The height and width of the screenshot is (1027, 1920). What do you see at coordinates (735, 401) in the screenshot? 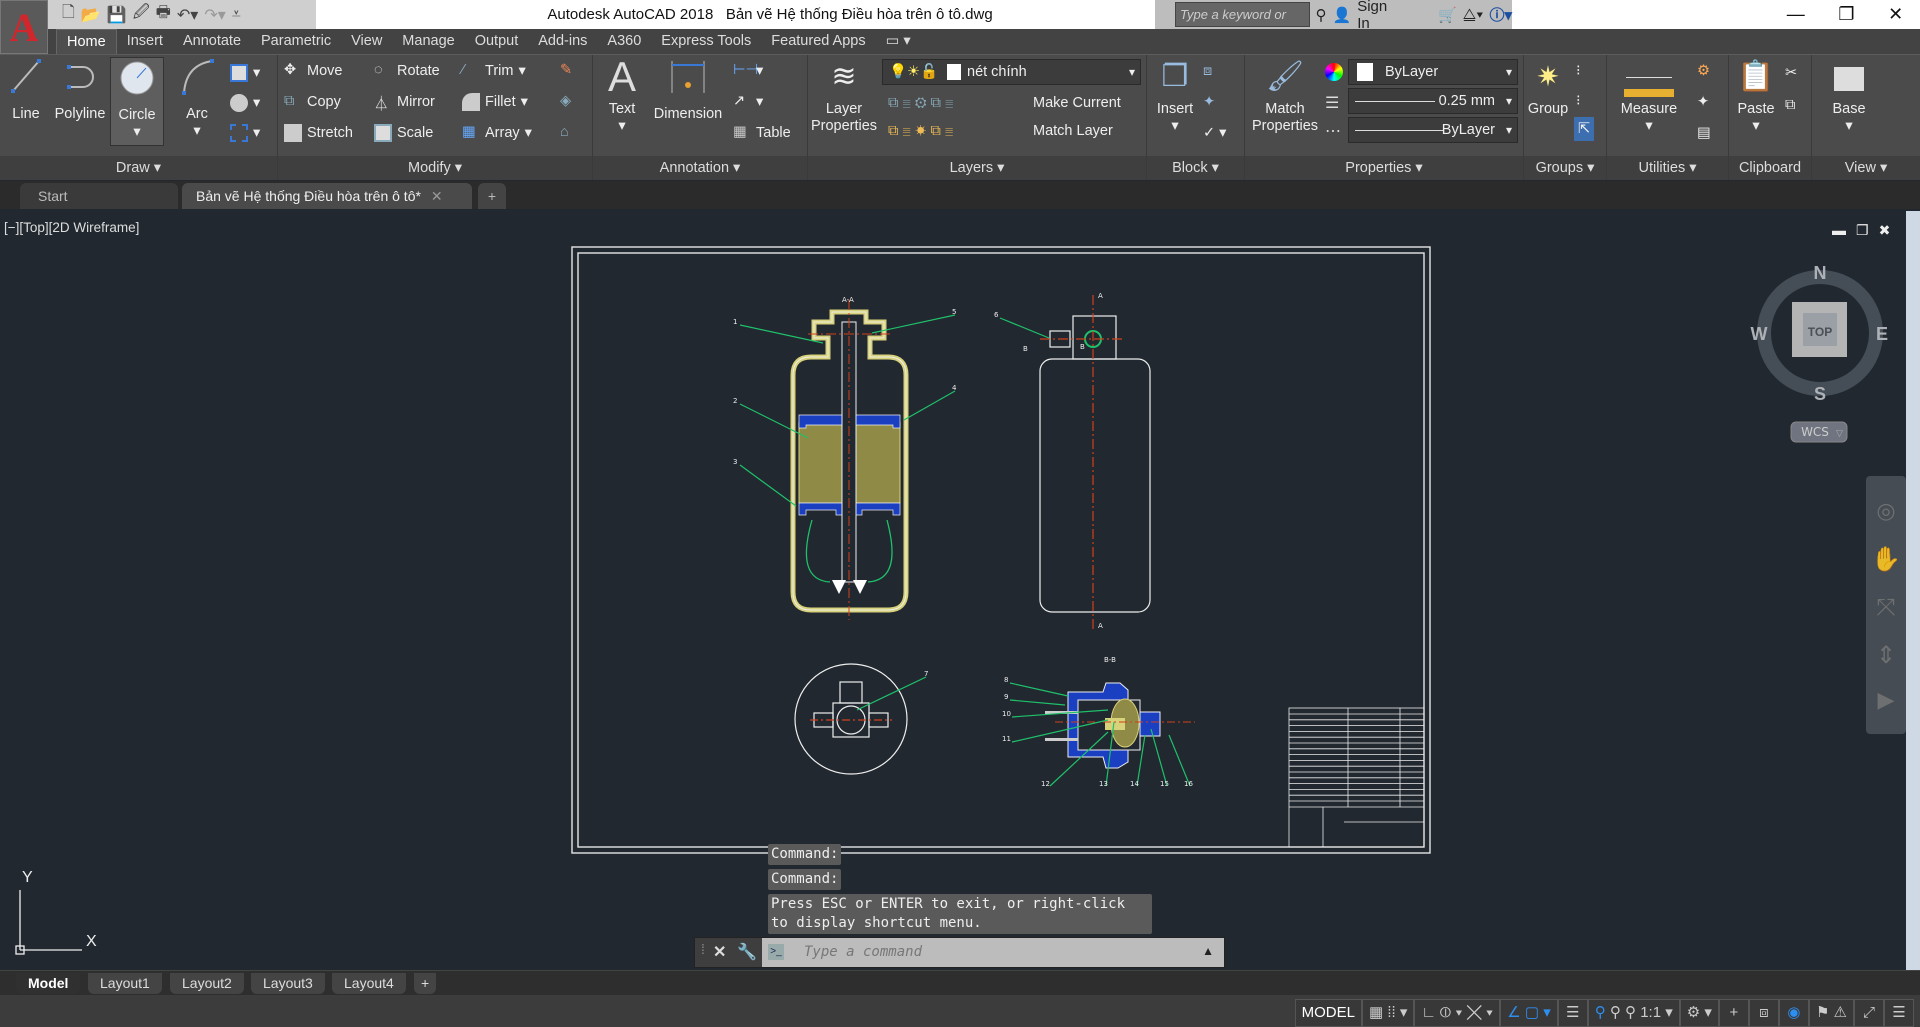
I see `part-label-2: 2` at bounding box center [735, 401].